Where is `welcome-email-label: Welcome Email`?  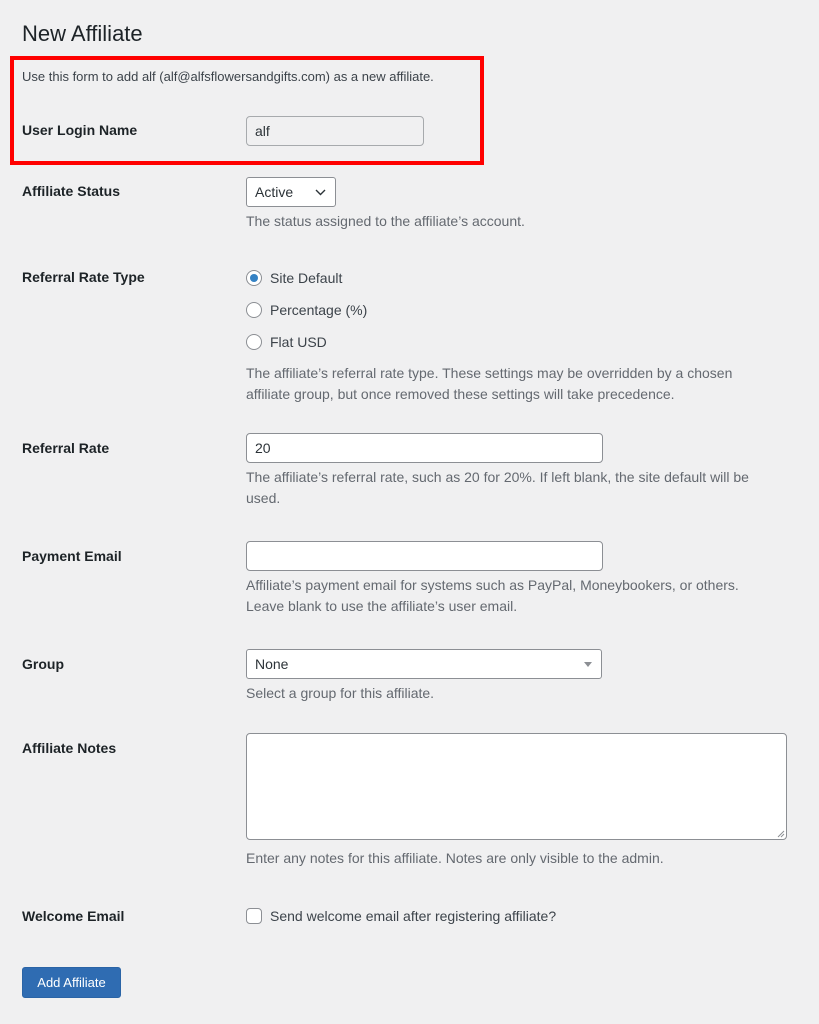 welcome-email-label: Welcome Email is located at coordinates (73, 916).